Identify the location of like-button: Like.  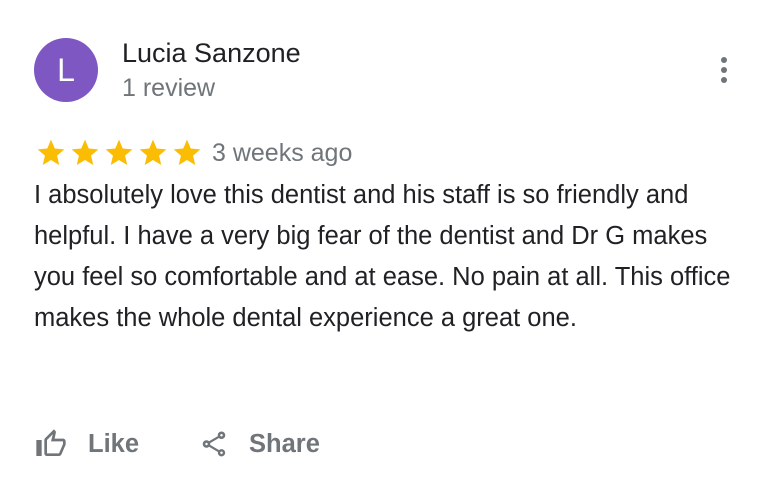
(86, 444).